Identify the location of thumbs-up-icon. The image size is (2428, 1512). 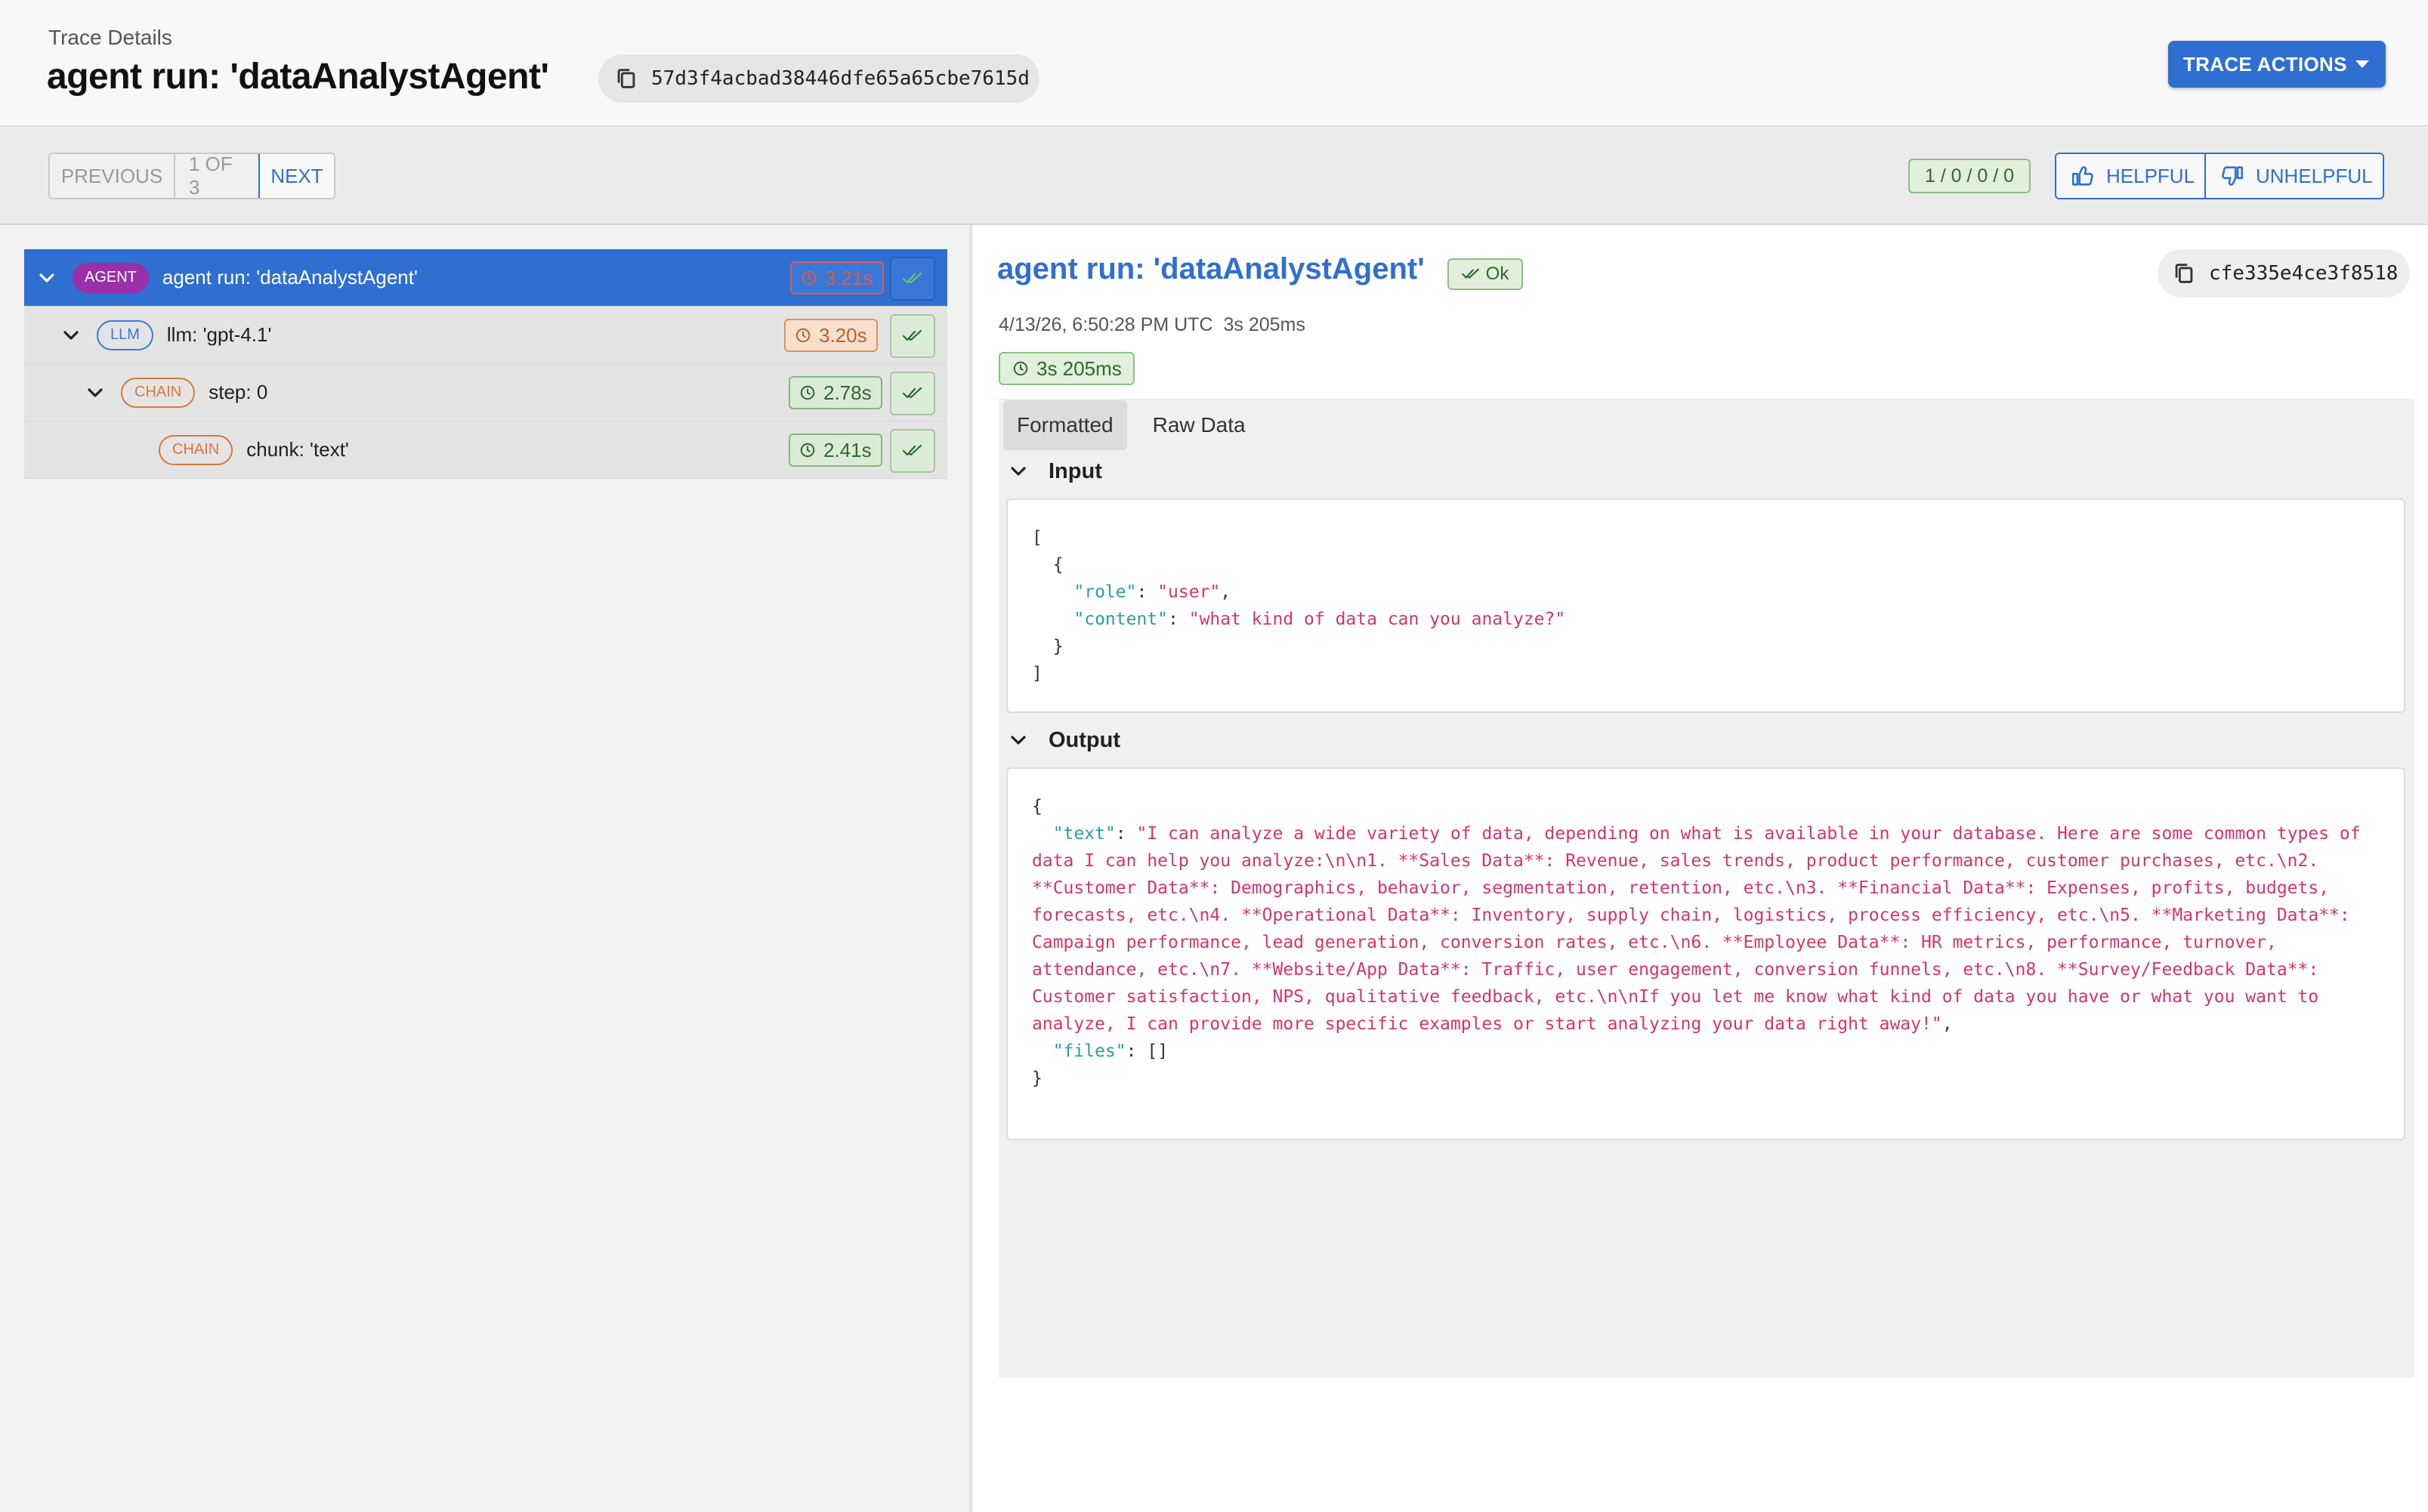
(2083, 176).